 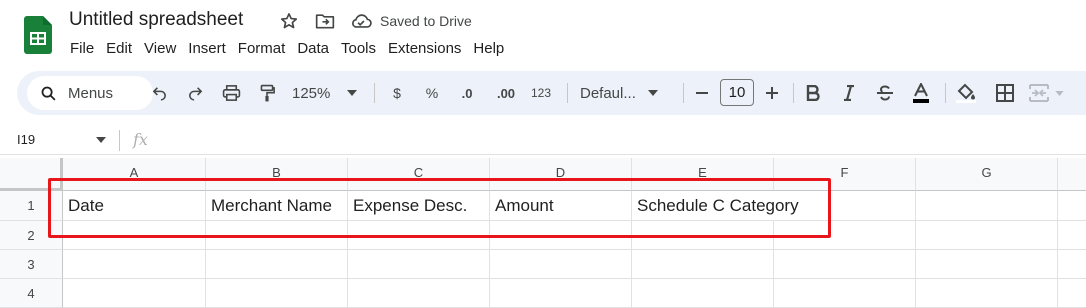 I want to click on document-title: Untitled spreadsheet, so click(x=156, y=20).